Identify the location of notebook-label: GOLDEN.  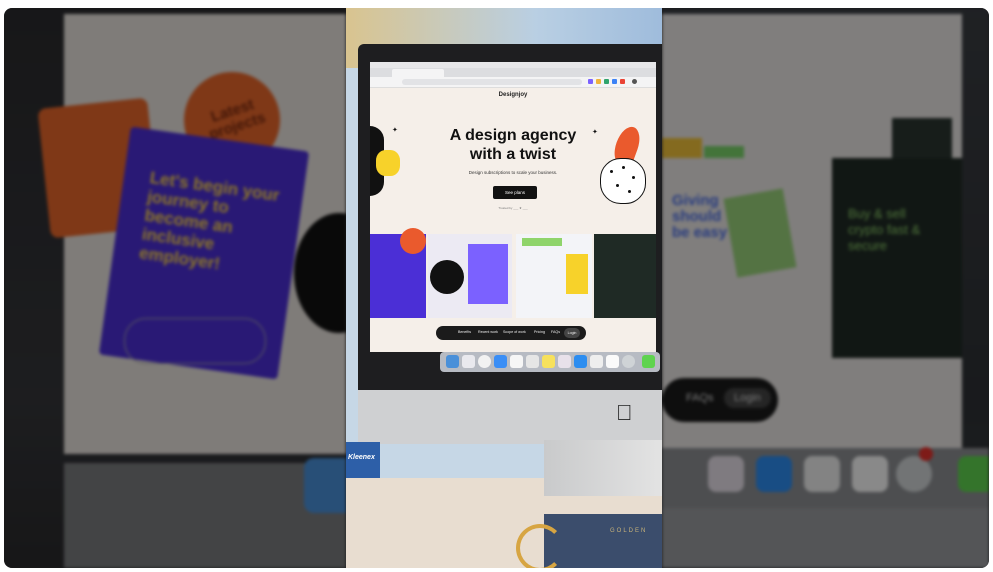
(629, 531).